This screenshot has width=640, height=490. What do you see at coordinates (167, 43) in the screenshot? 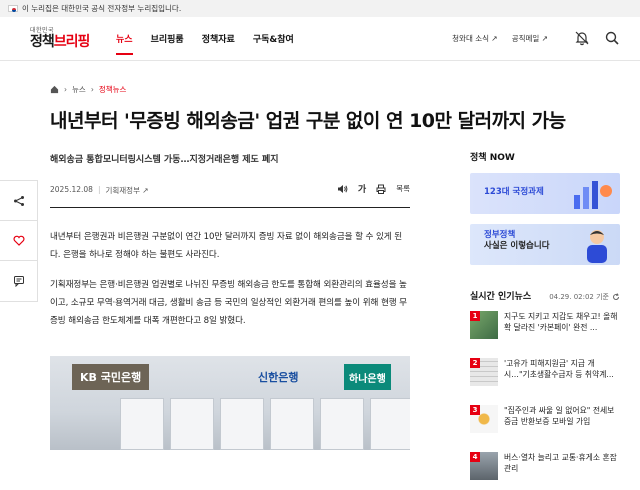
I see `nav-briefing-room: 브리핑룸` at bounding box center [167, 43].